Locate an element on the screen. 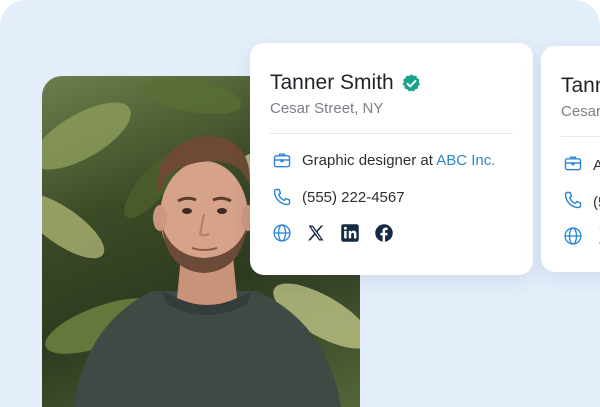 This screenshot has height=407, width=600. secondary-contact-address: Cesar is located at coordinates (580, 111).